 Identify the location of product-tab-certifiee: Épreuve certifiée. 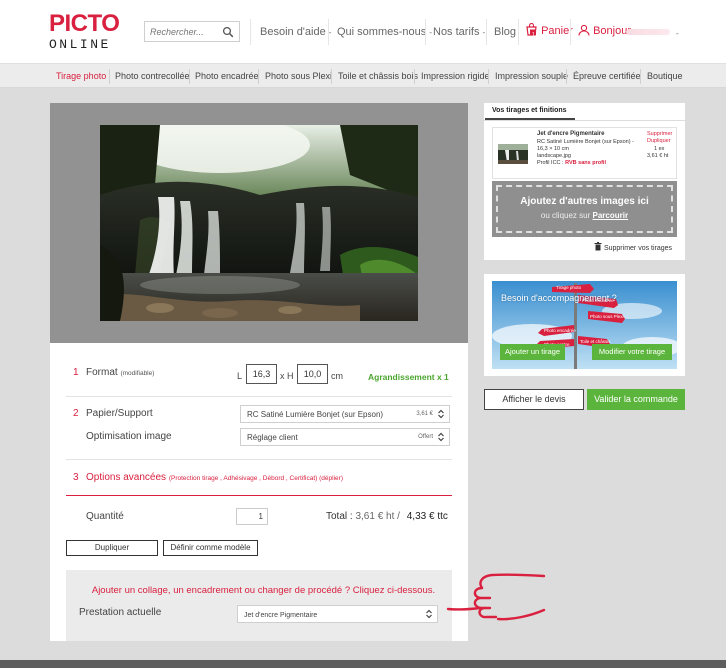
(607, 76).